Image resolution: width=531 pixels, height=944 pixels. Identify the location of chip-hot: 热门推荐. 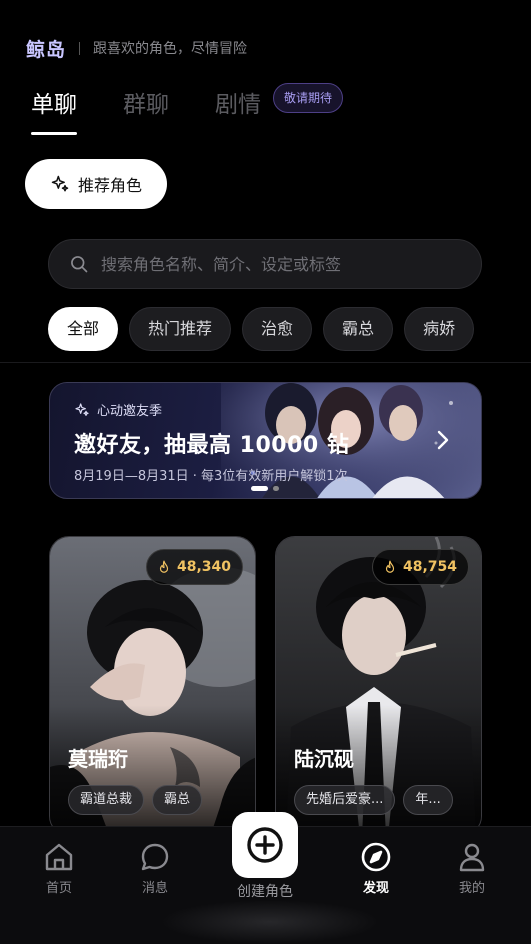
(180, 329).